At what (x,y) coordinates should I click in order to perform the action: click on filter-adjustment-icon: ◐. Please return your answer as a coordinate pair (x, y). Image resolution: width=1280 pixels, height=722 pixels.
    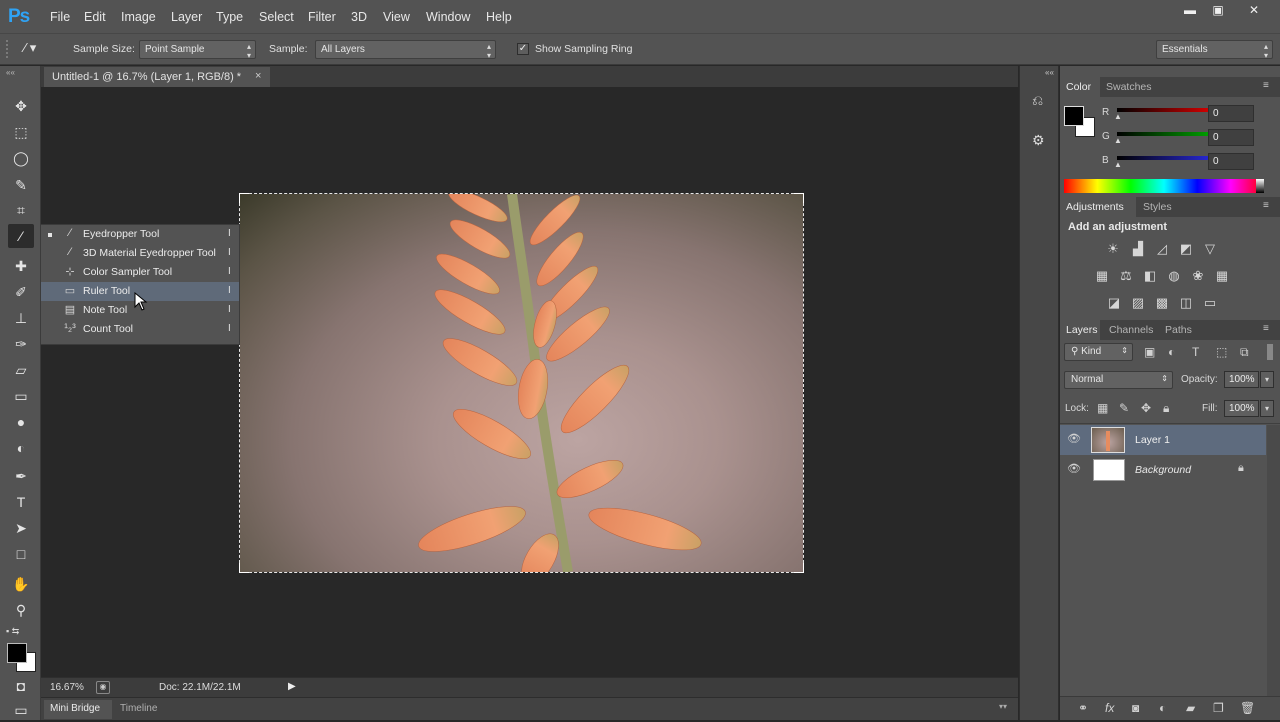
    Looking at the image, I should click on (1171, 352).